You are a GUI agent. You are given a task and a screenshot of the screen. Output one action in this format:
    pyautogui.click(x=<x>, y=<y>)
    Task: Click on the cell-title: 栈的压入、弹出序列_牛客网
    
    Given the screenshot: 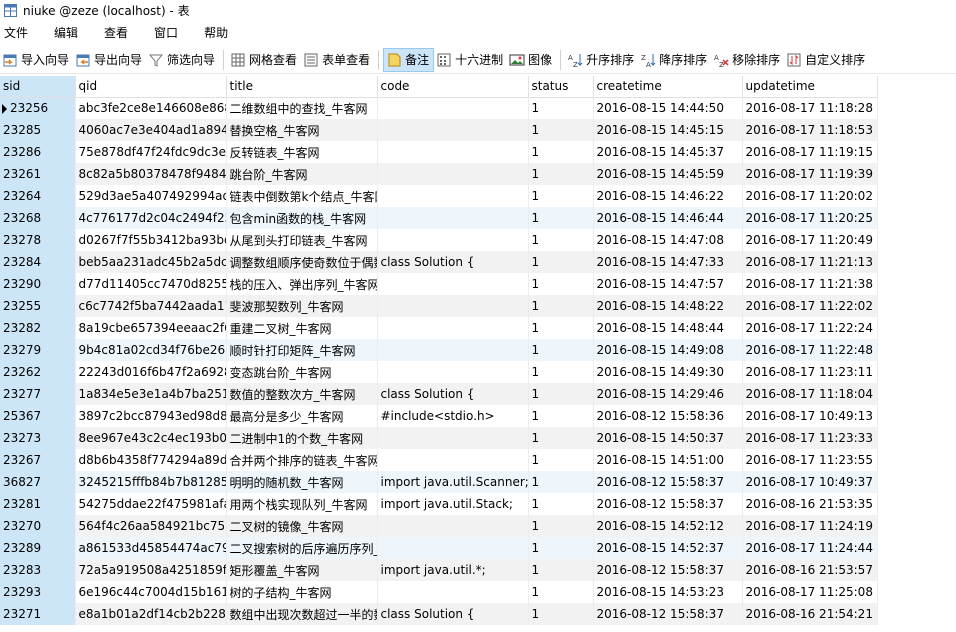 What is the action you would take?
    pyautogui.click(x=302, y=284)
    